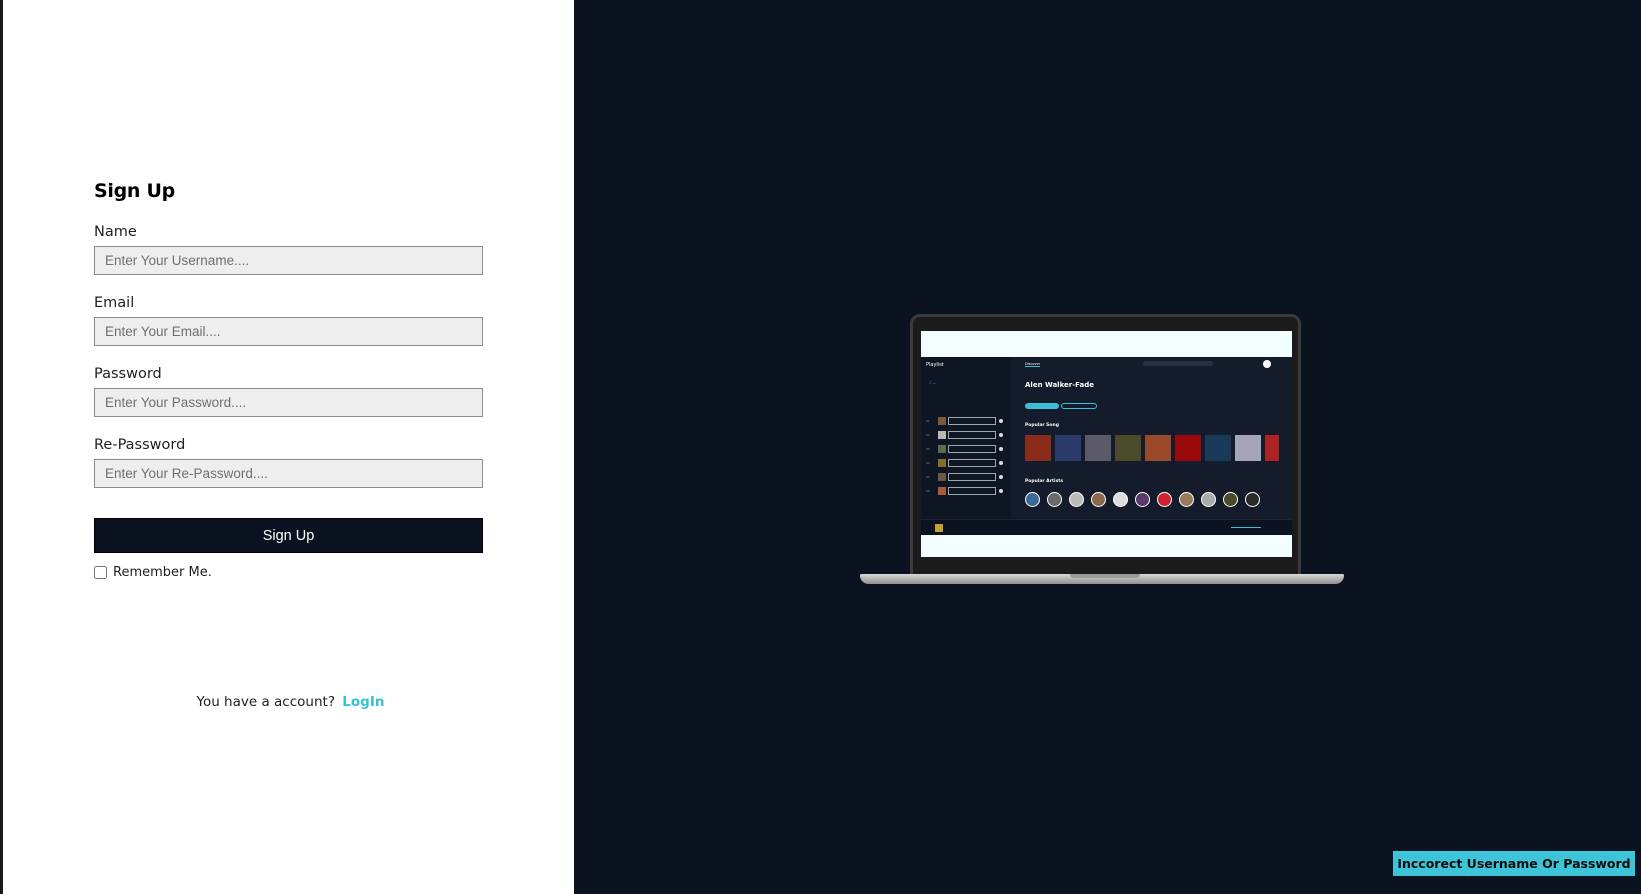  I want to click on repassword-field-group: Re-Password, so click(290, 462).